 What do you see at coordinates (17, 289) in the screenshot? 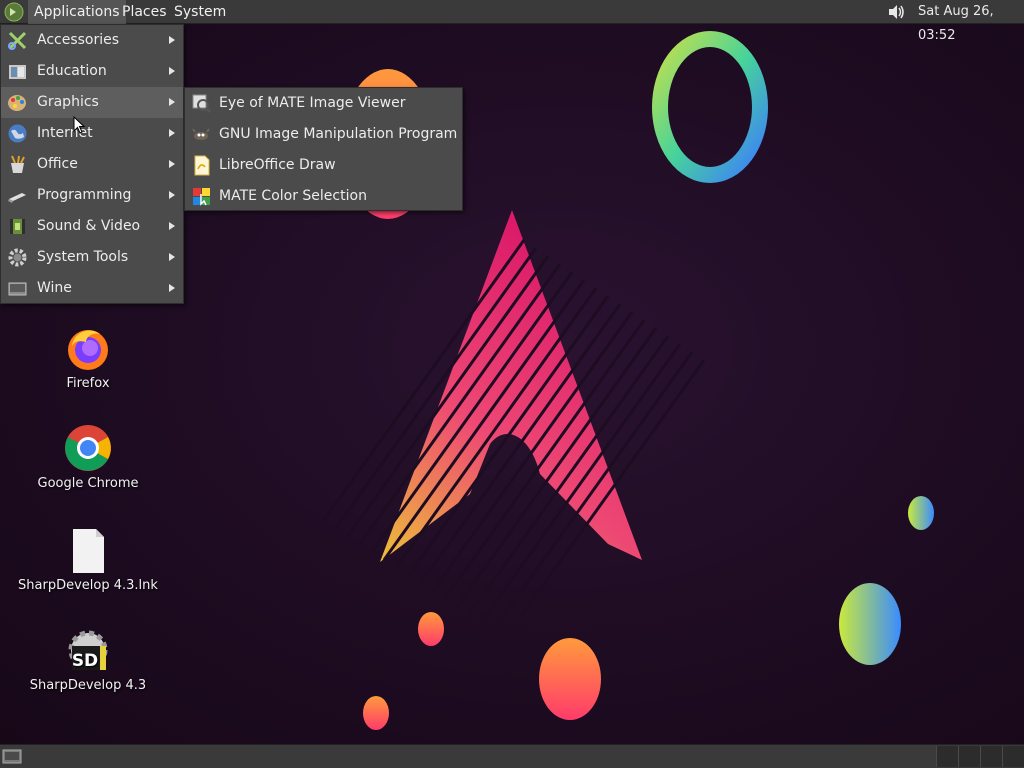
I see `wine-icon` at bounding box center [17, 289].